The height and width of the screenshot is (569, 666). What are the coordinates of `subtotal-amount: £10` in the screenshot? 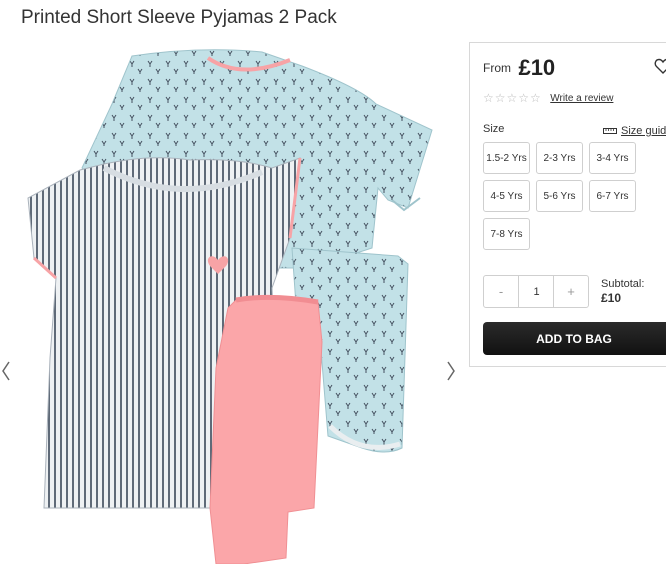 It's located at (611, 298).